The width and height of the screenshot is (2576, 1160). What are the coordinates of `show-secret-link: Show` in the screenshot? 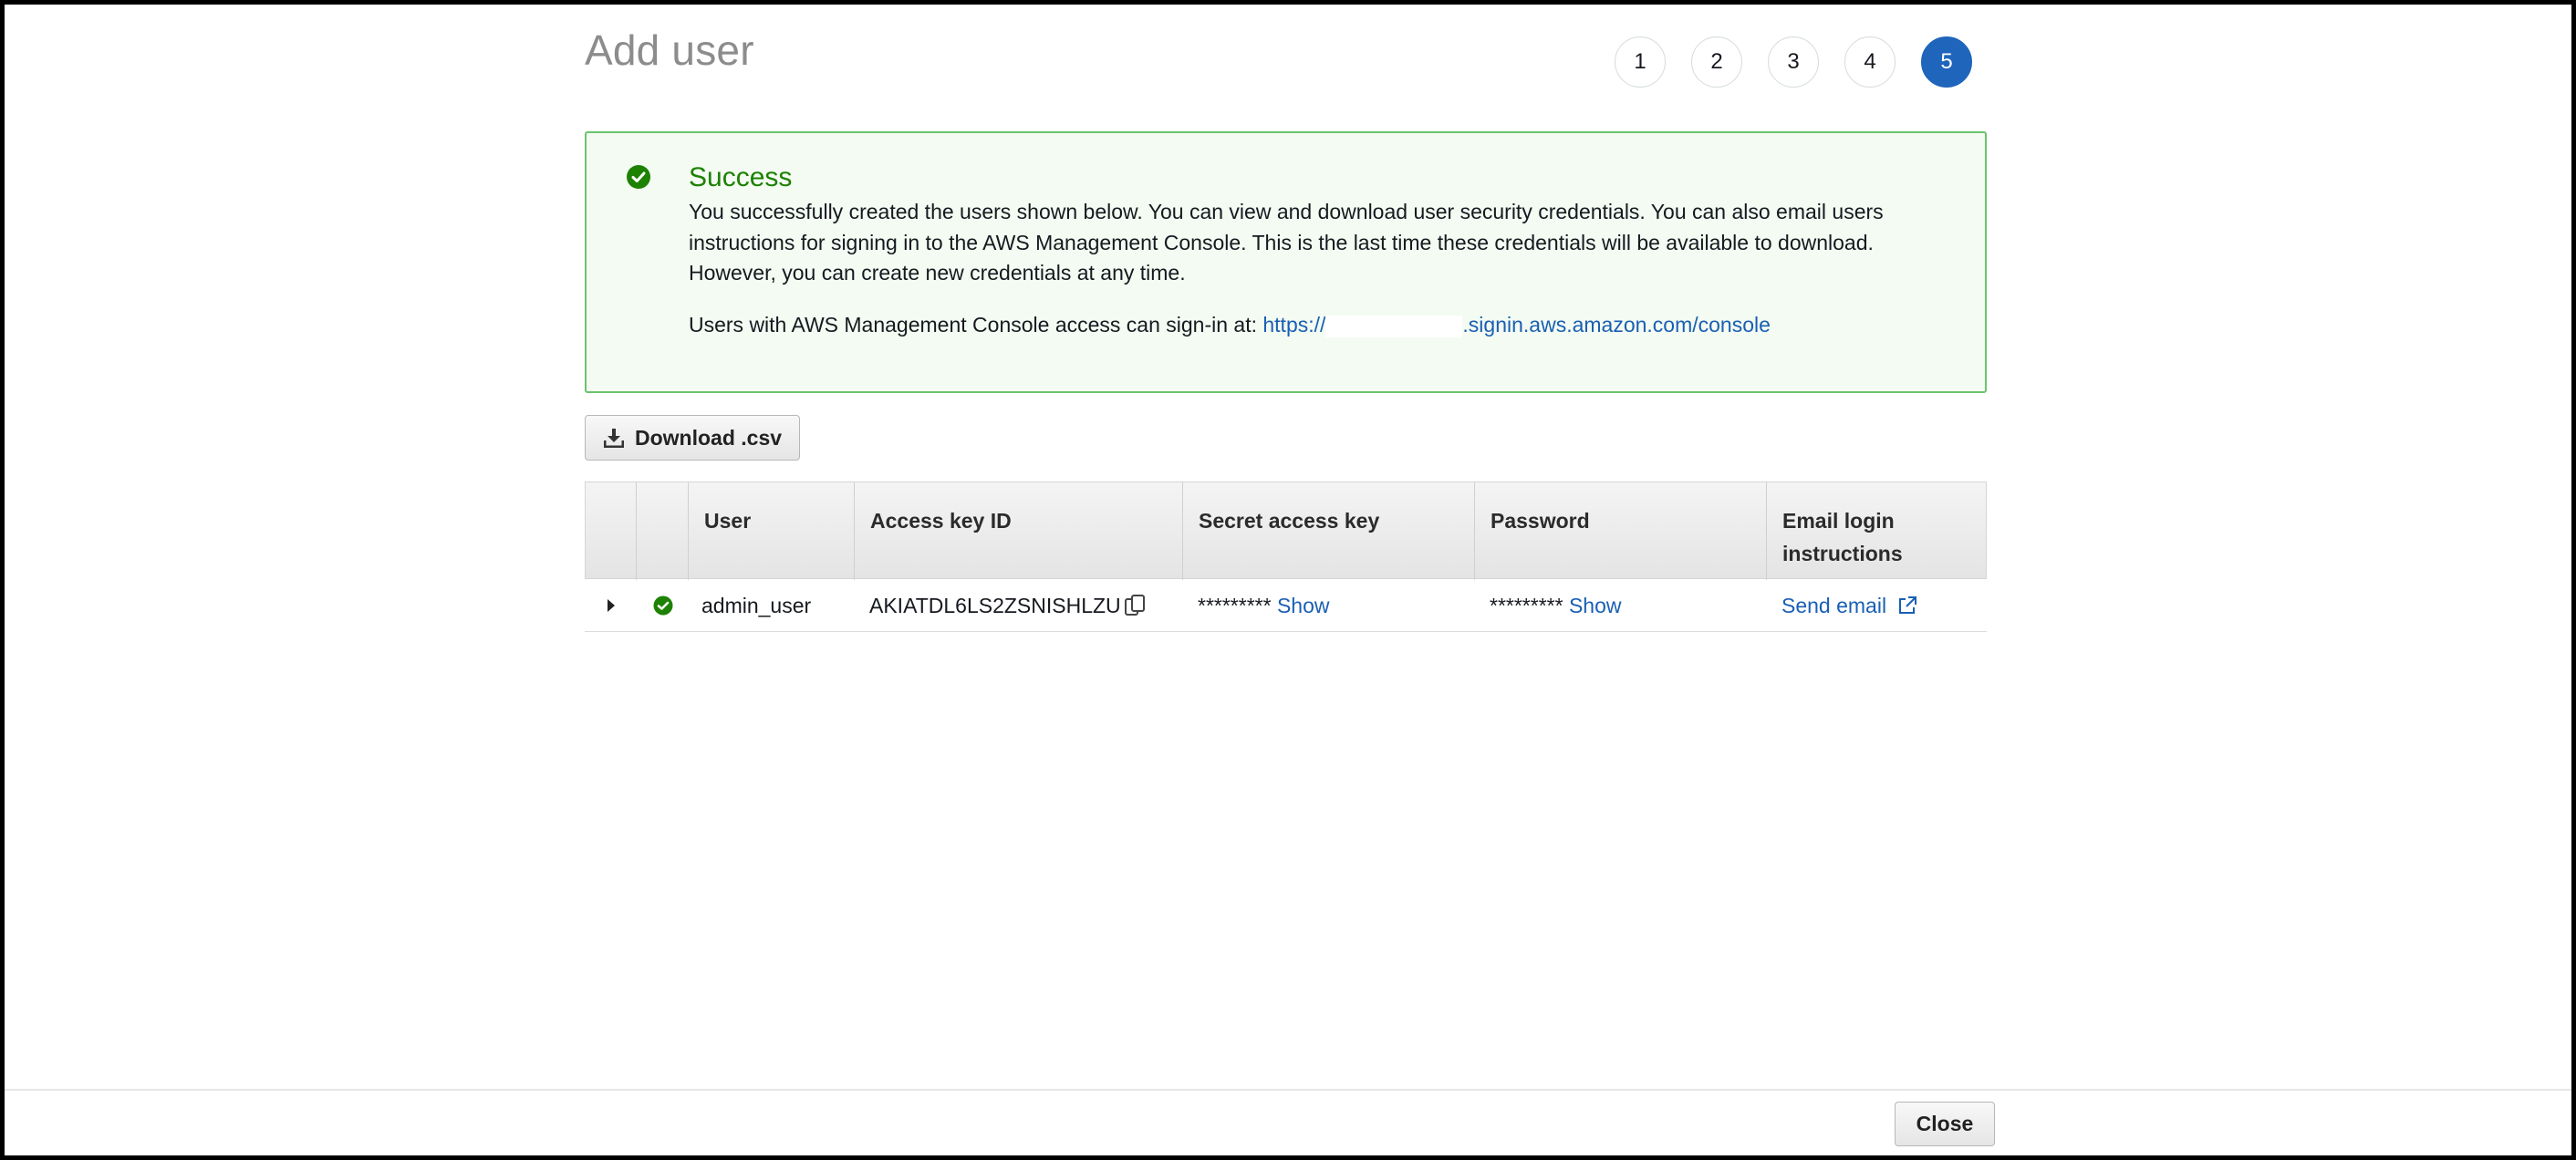 It's located at (1303, 605).